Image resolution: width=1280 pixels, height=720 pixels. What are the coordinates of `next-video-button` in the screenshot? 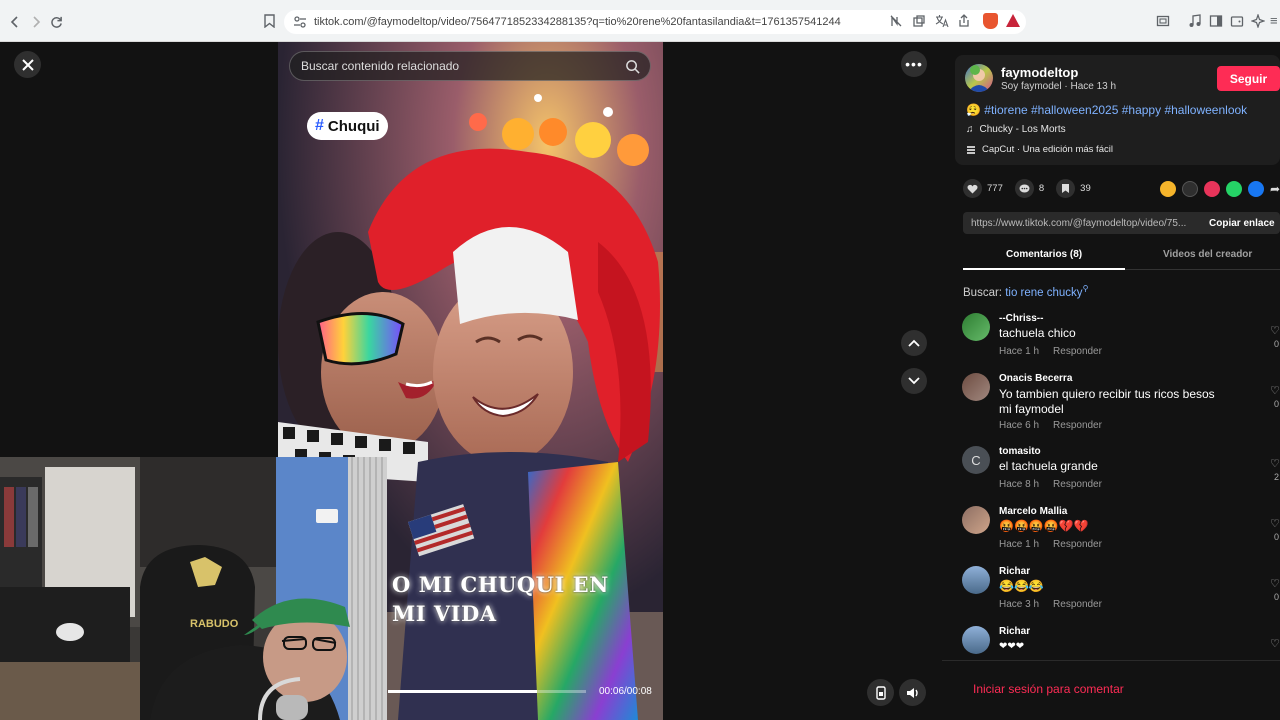 It's located at (914, 381).